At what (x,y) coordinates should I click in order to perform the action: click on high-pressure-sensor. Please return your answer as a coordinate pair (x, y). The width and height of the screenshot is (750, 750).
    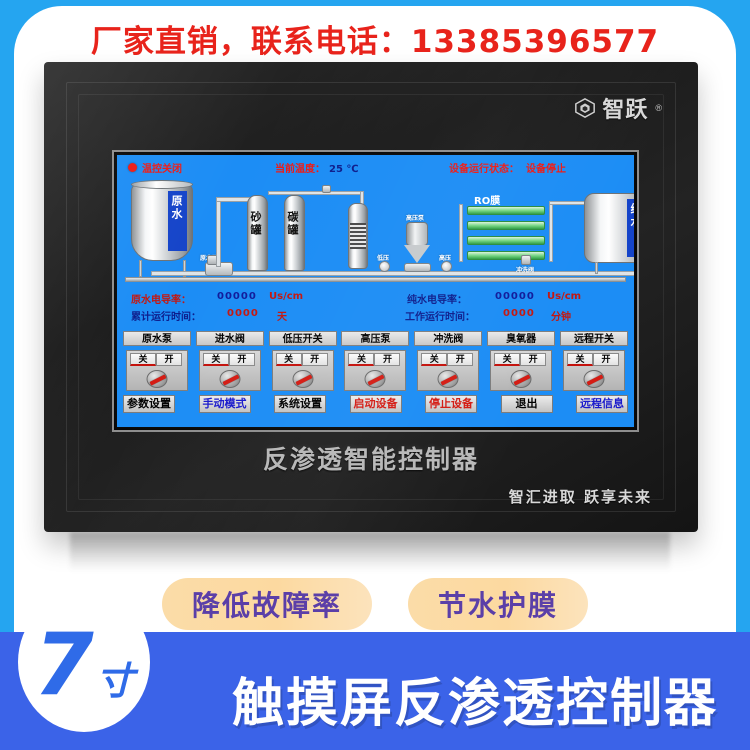
    Looking at the image, I should click on (446, 266).